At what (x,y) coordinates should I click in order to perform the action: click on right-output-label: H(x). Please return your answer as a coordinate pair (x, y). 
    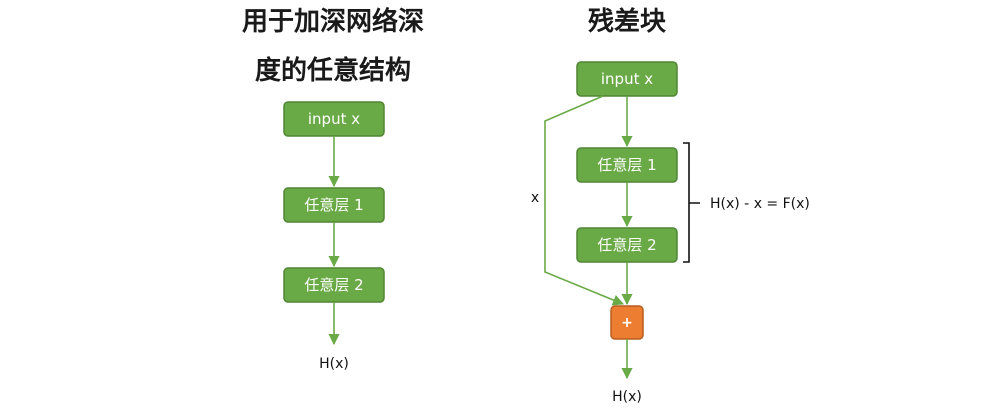
    Looking at the image, I should click on (627, 397).